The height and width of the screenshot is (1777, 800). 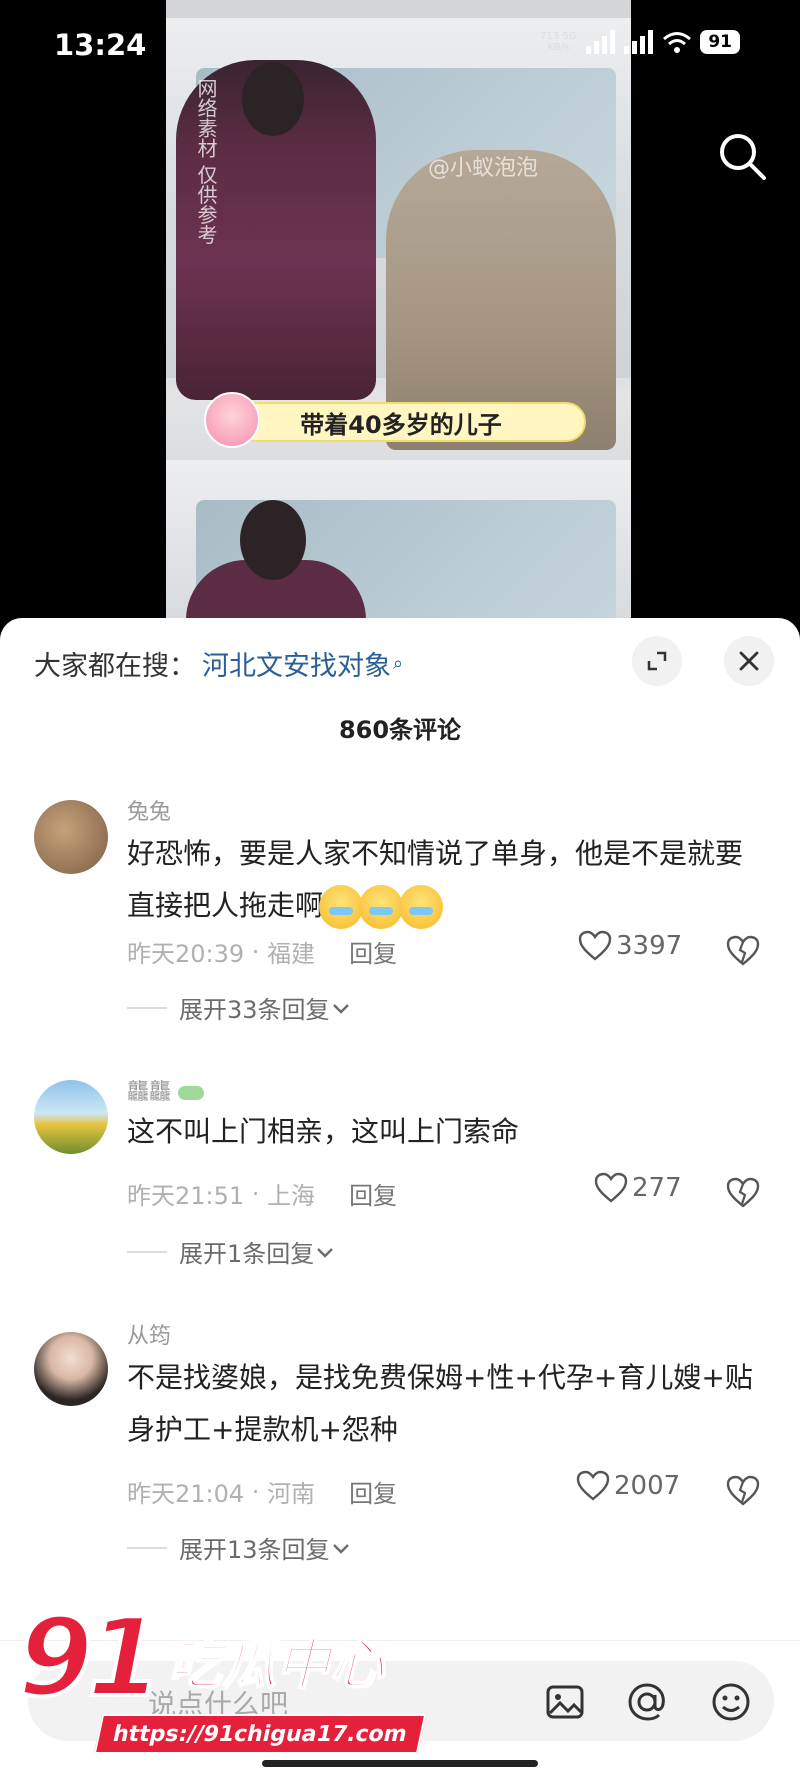 I want to click on net-speed-unit: KB/s, so click(x=558, y=47).